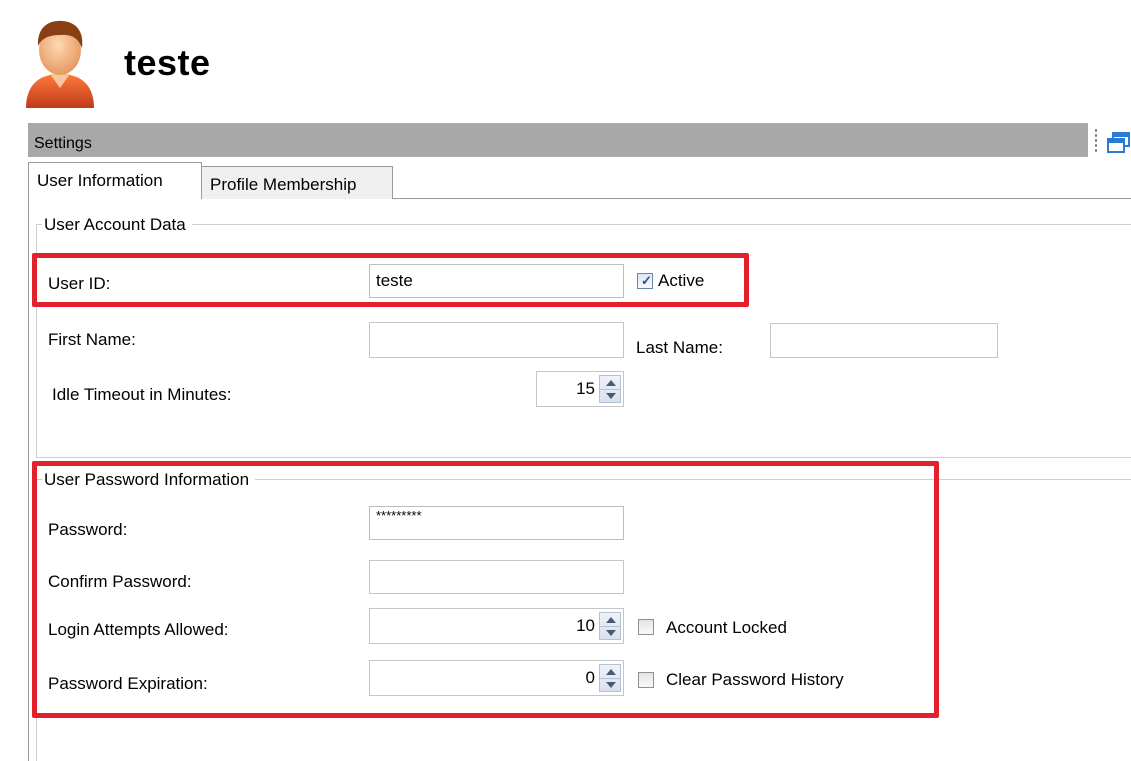 The height and width of the screenshot is (761, 1131). I want to click on settings-header-bar: Settings, so click(558, 140).